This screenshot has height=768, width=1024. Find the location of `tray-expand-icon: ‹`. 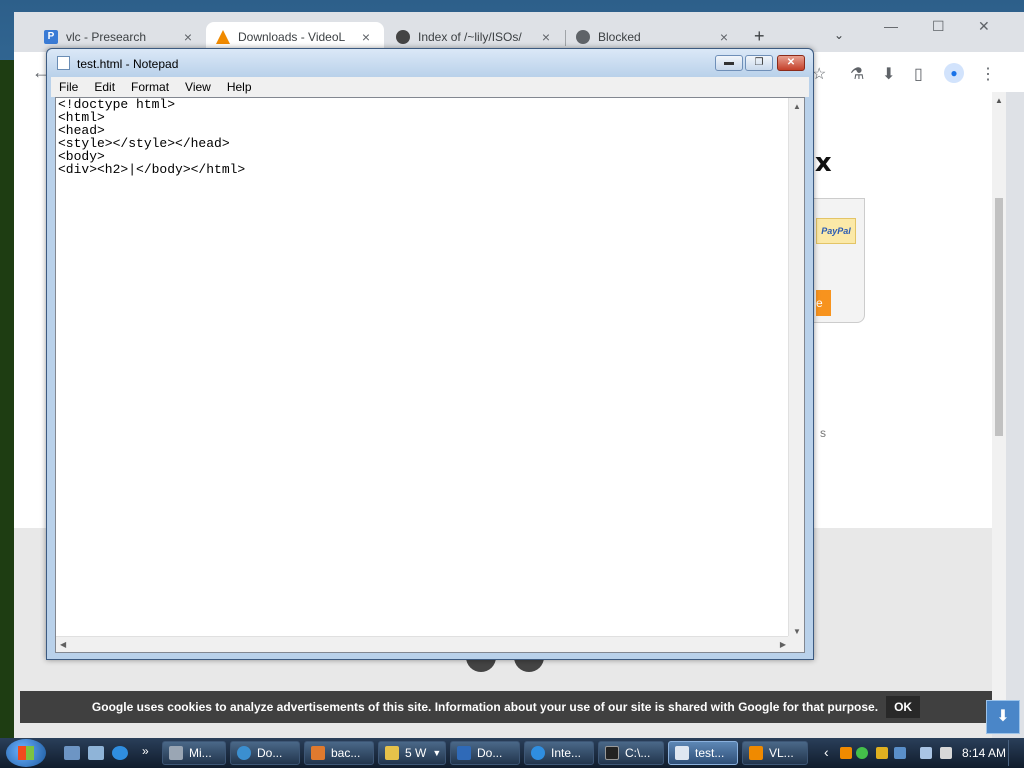

tray-expand-icon: ‹ is located at coordinates (826, 752).